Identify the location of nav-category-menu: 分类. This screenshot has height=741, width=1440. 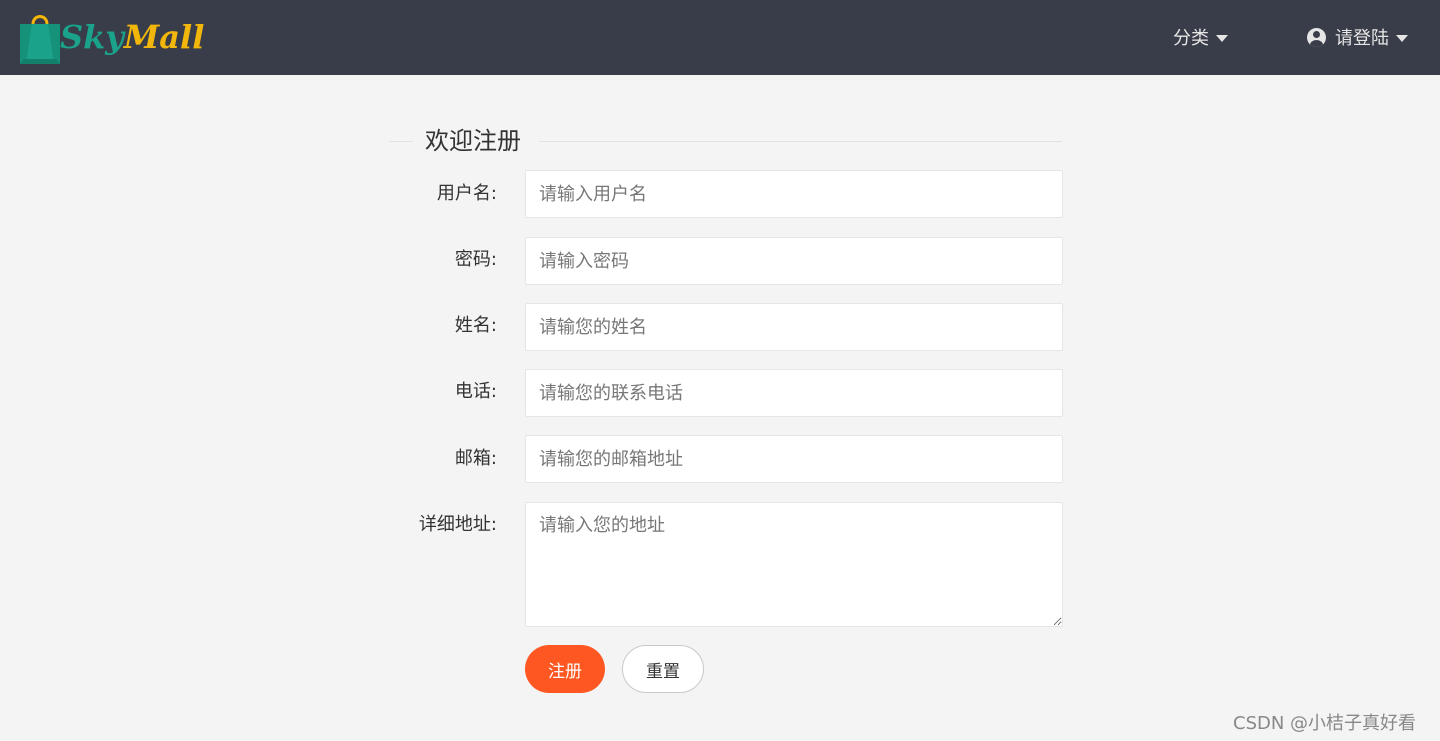
(1200, 37).